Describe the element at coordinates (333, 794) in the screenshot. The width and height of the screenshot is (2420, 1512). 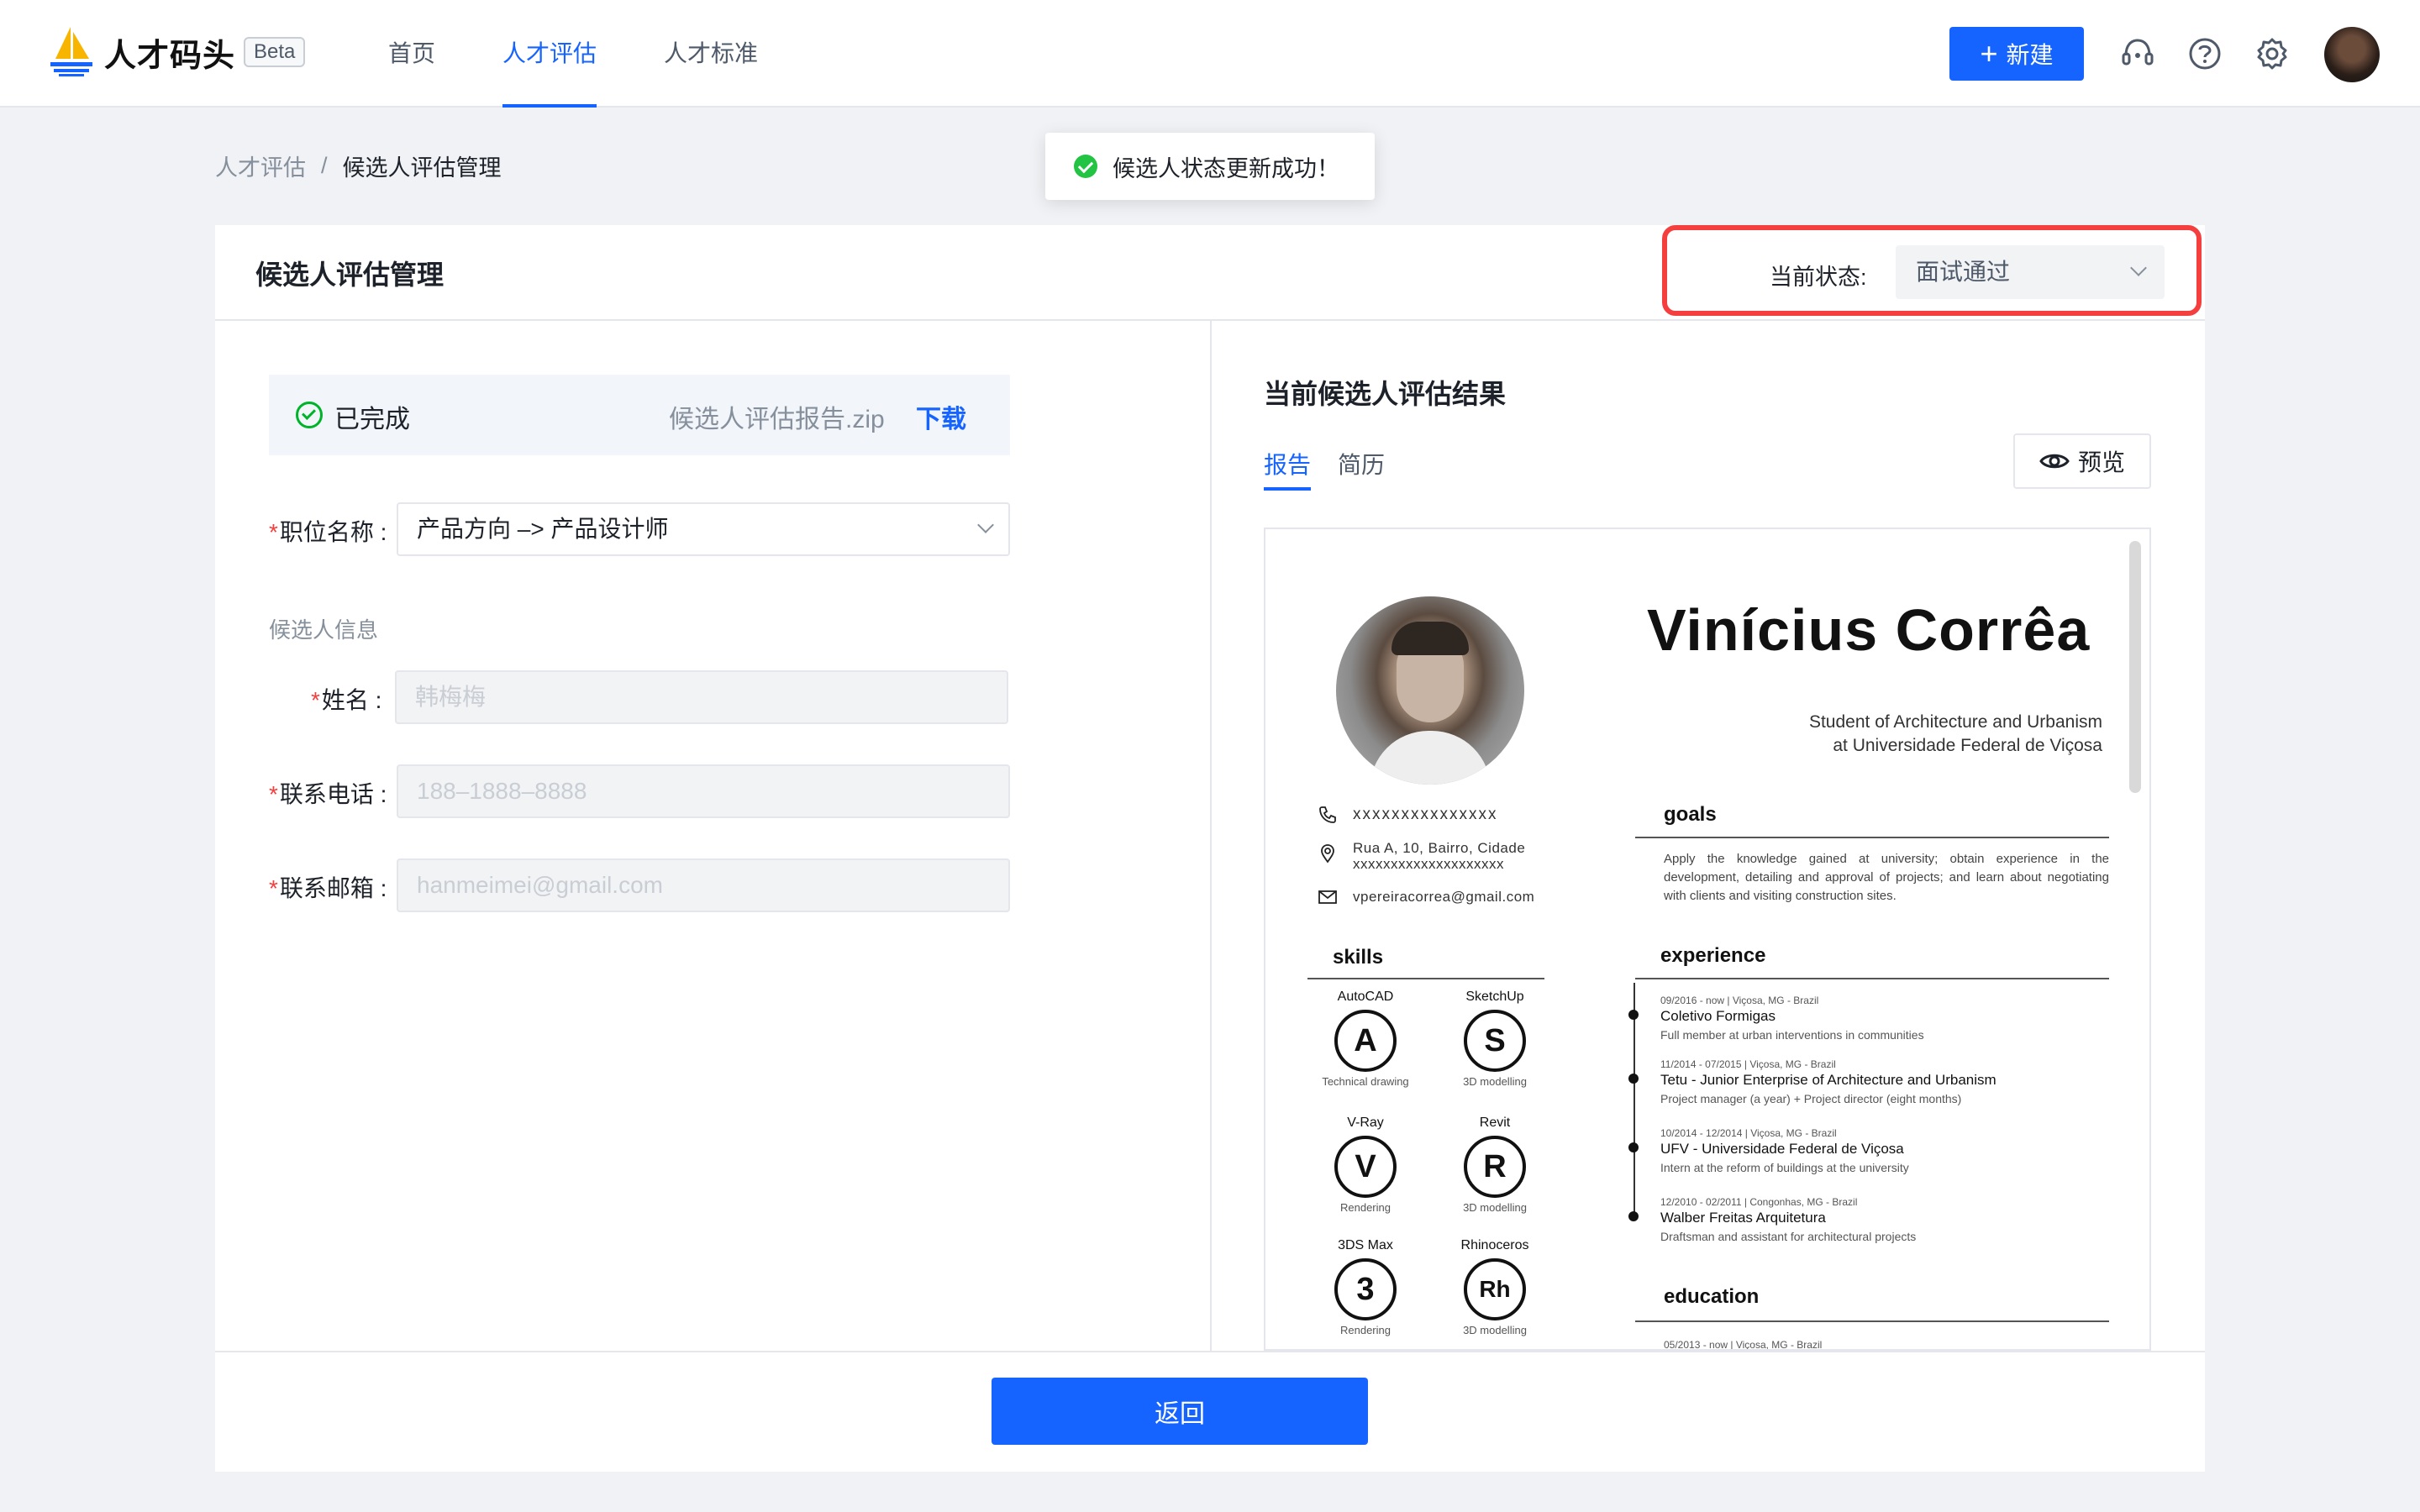
I see `phone-label-text: 联系电话 :` at that location.